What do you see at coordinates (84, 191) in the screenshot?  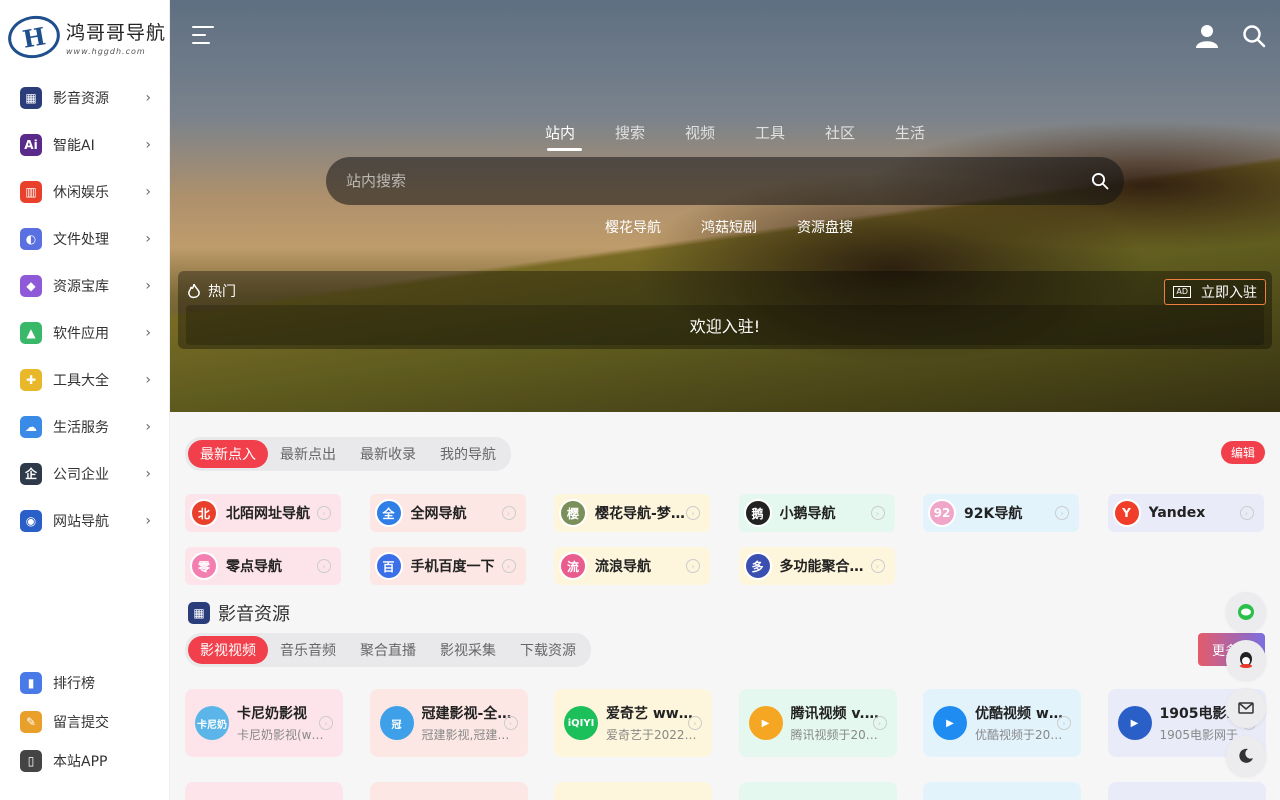 I see `sidebar-item-3: ▥ 休闲娱乐 ›` at bounding box center [84, 191].